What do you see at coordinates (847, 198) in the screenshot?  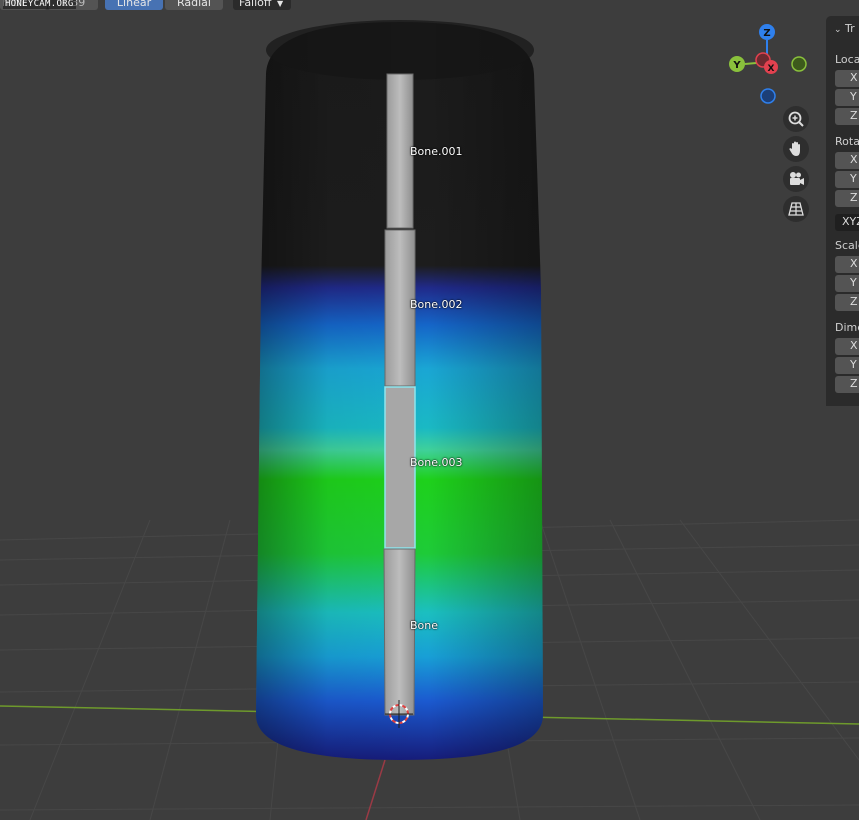 I see `rotation-z-field: Z` at bounding box center [847, 198].